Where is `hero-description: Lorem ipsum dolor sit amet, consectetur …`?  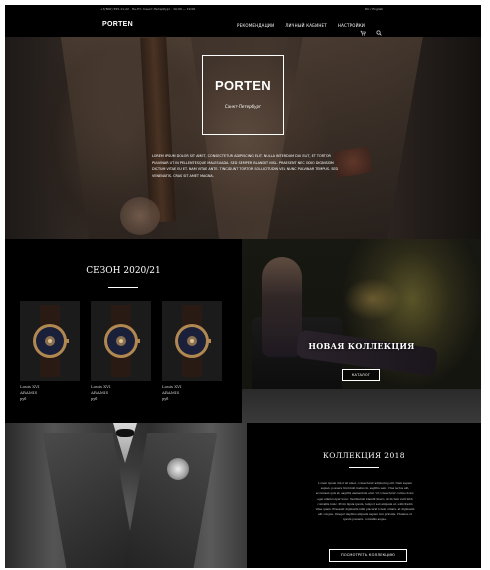
hero-description: Lorem ipsum dolor sit amet, consectetur … is located at coordinates (245, 166).